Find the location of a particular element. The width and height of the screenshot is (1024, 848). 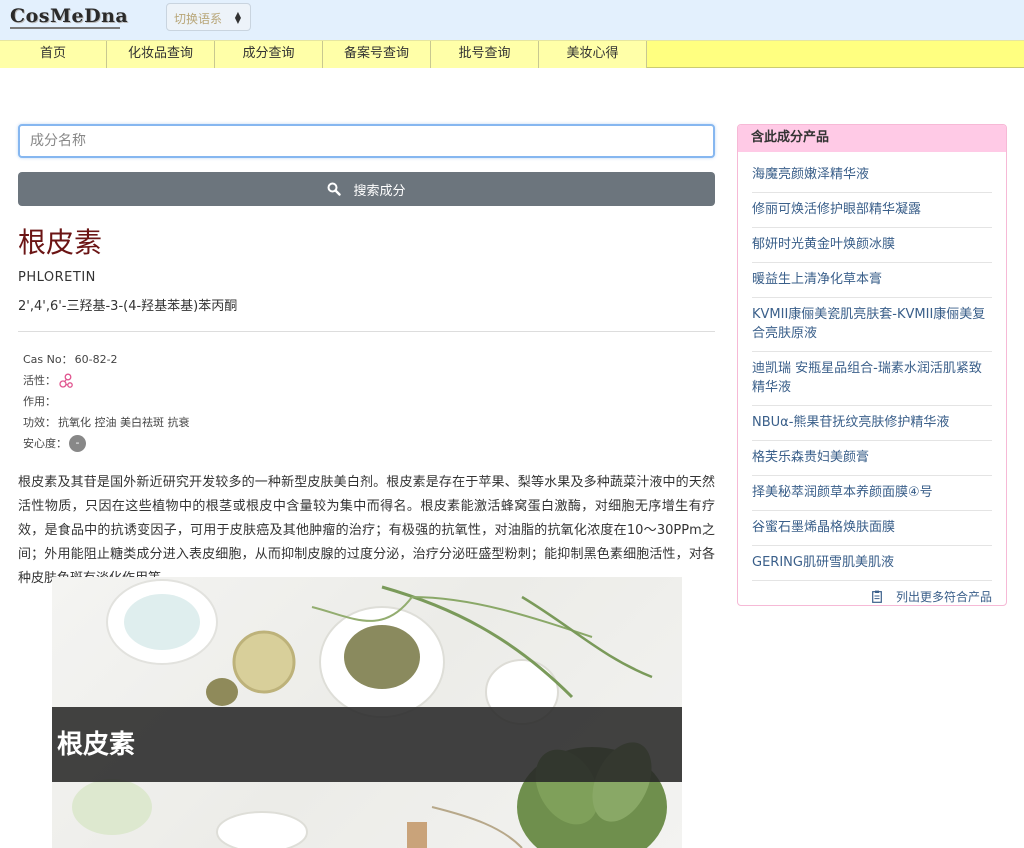

logo-underline is located at coordinates (65, 28).